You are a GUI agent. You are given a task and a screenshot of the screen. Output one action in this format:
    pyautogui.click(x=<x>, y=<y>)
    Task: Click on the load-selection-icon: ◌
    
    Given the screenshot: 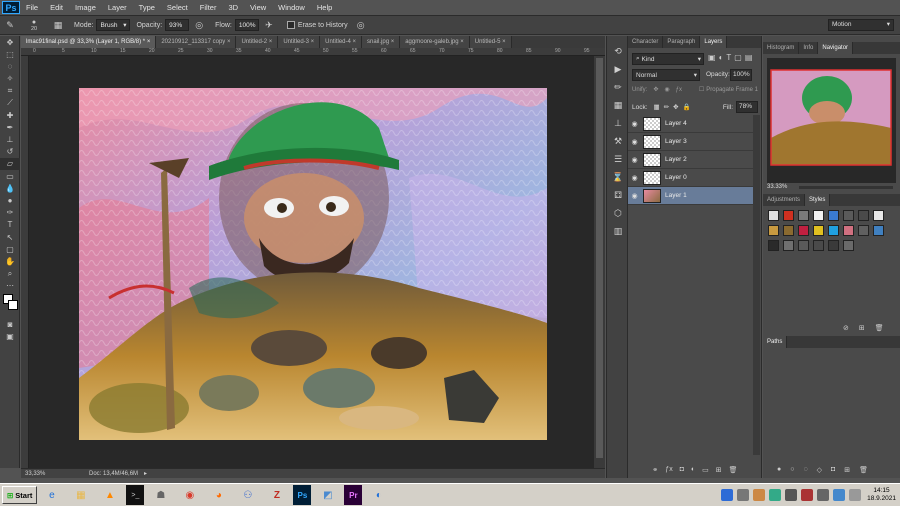 What is the action you would take?
    pyautogui.click(x=805, y=470)
    